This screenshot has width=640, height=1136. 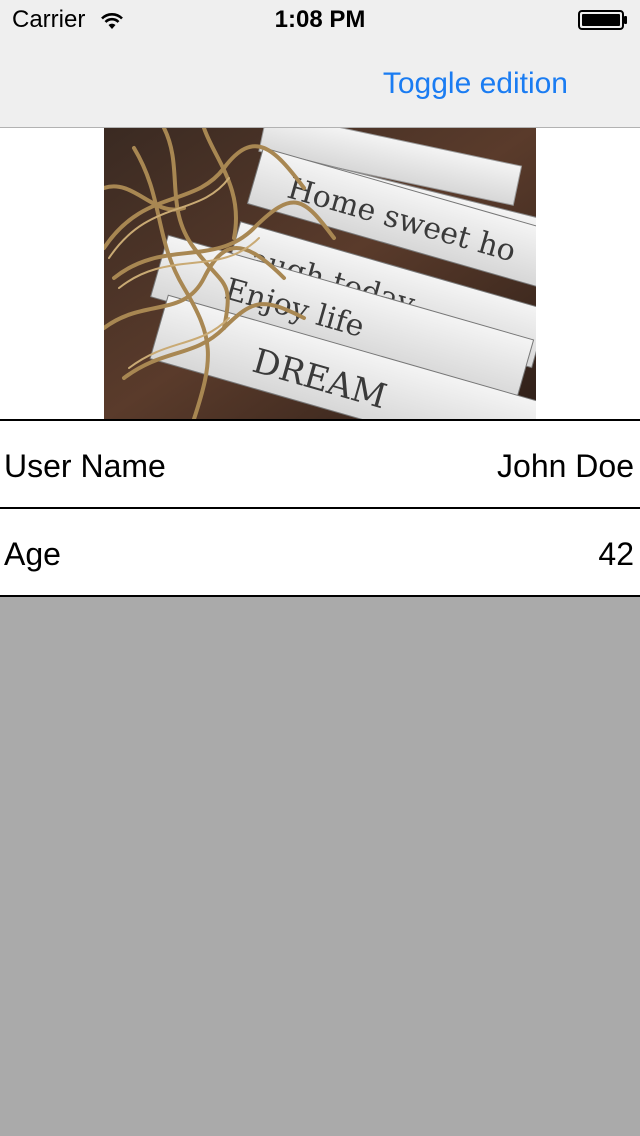 I want to click on row-label: User Name, so click(x=85, y=466).